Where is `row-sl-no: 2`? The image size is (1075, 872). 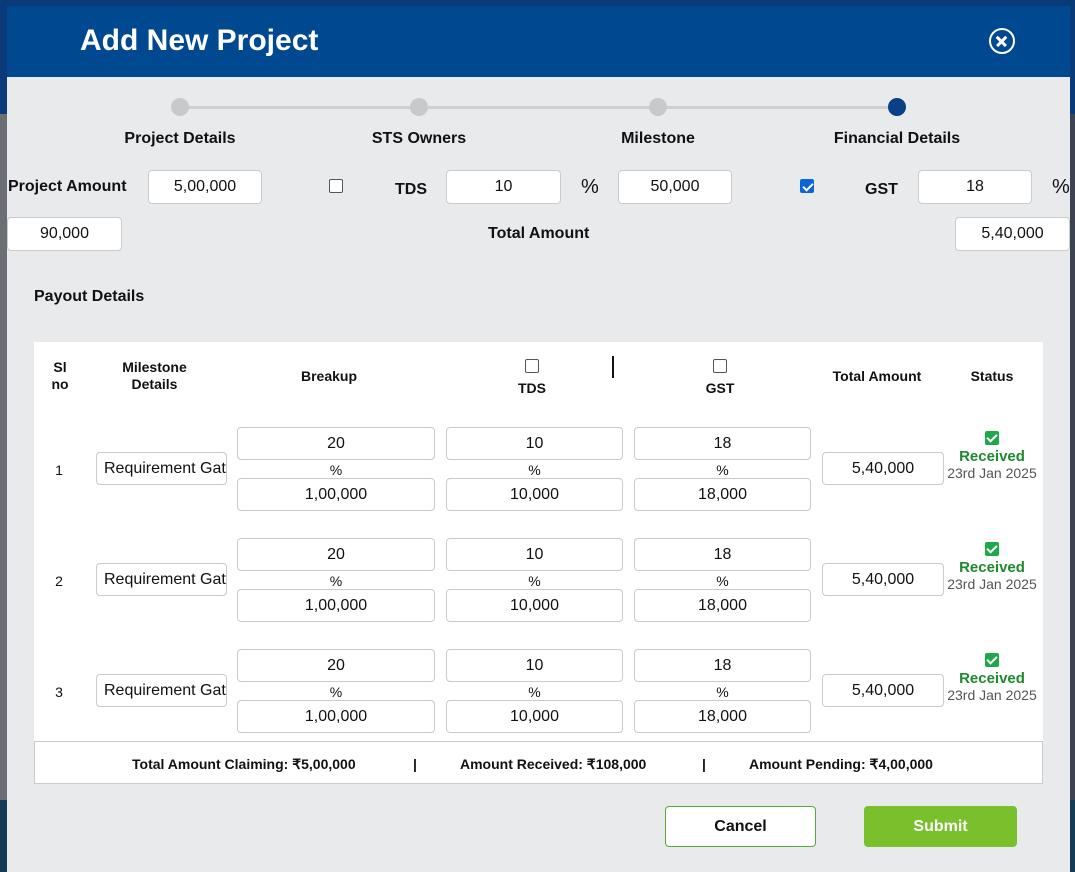
row-sl-no: 2 is located at coordinates (59, 581).